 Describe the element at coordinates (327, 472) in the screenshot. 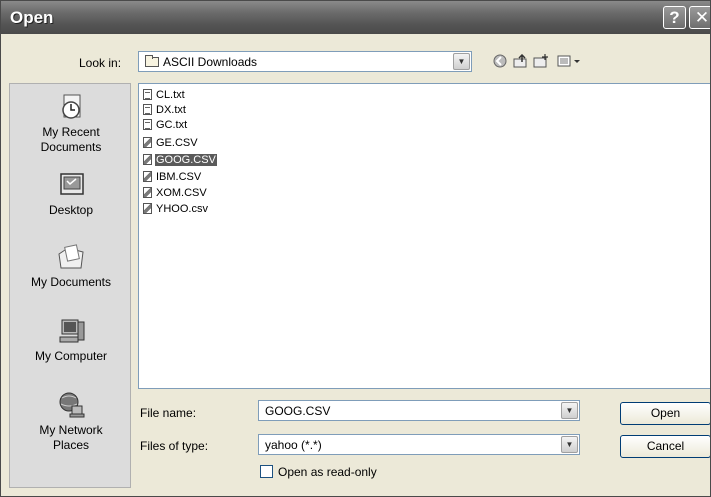

I see `read-only-label: Open as read-only` at that location.